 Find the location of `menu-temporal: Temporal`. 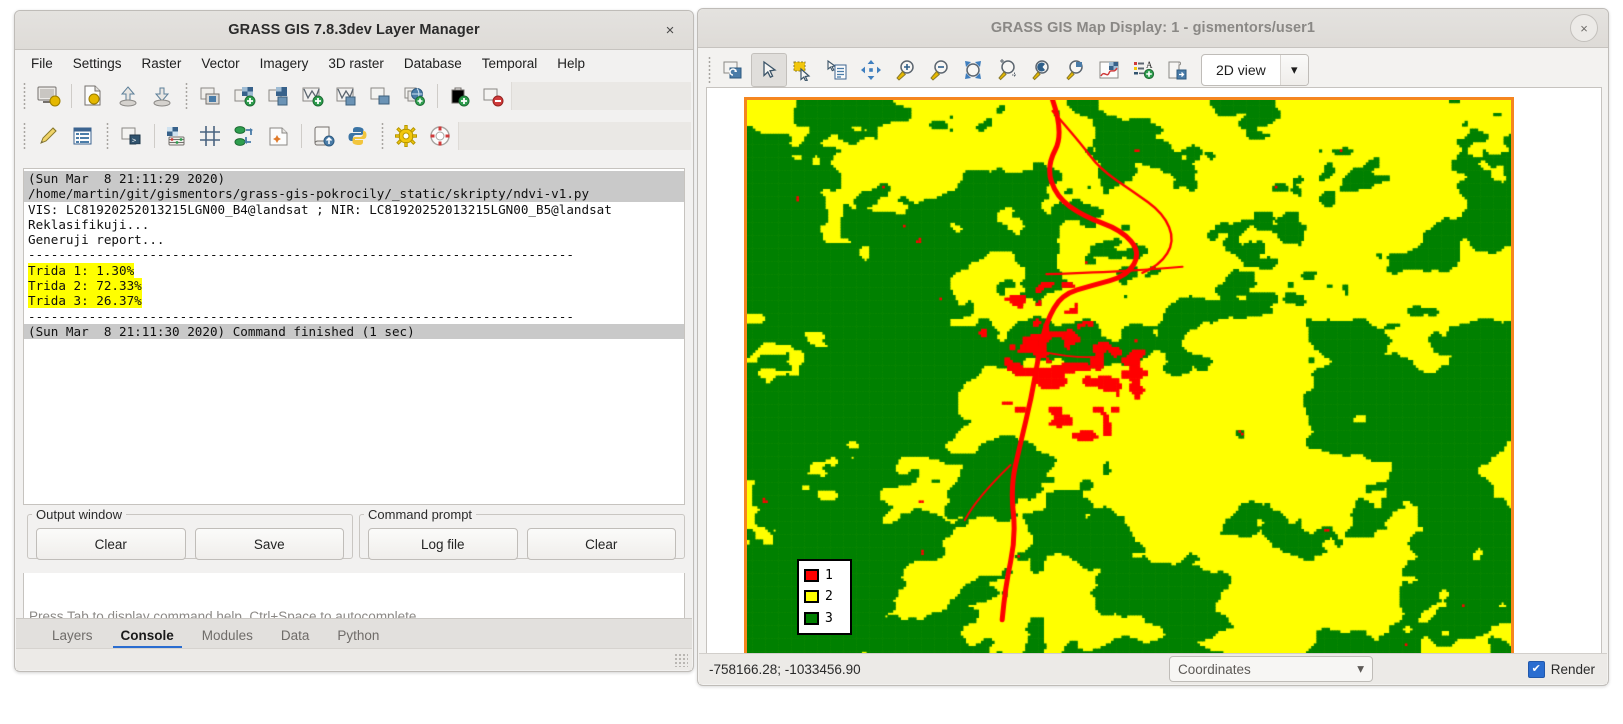

menu-temporal: Temporal is located at coordinates (510, 63).